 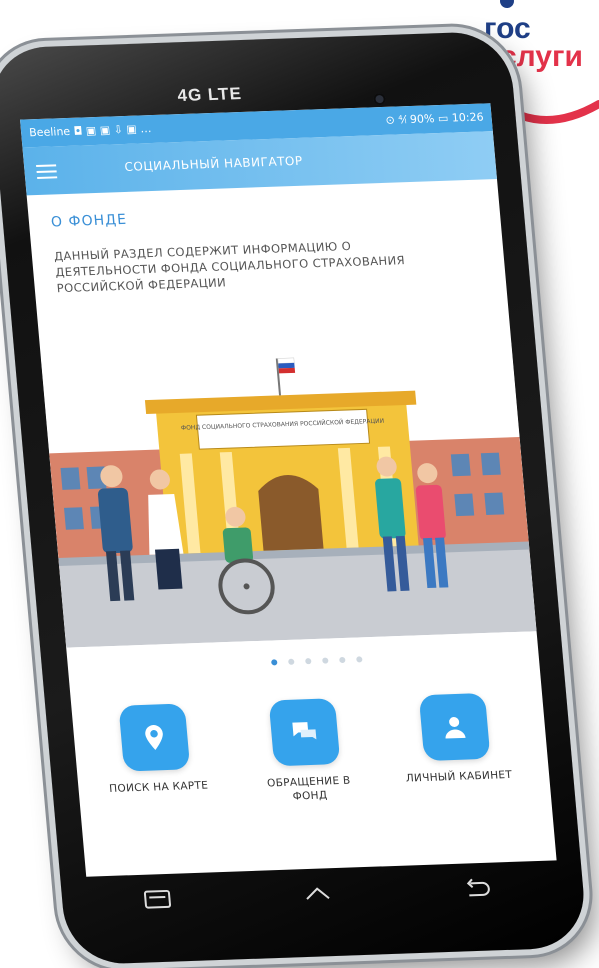 I want to click on fund-appeal-action: ОБРАЩЕНИЕ В ФОНД, so click(x=306, y=751).